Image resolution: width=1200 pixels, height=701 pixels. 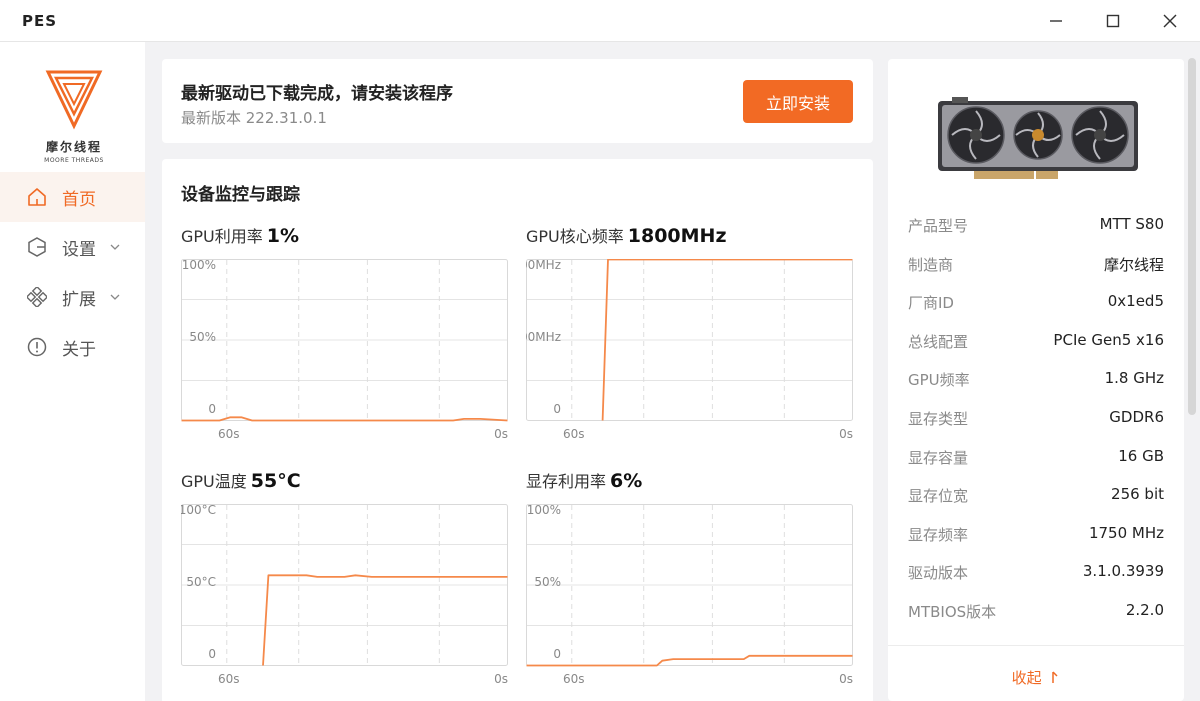 What do you see at coordinates (600, 21) in the screenshot?
I see `title-bar: PES` at bounding box center [600, 21].